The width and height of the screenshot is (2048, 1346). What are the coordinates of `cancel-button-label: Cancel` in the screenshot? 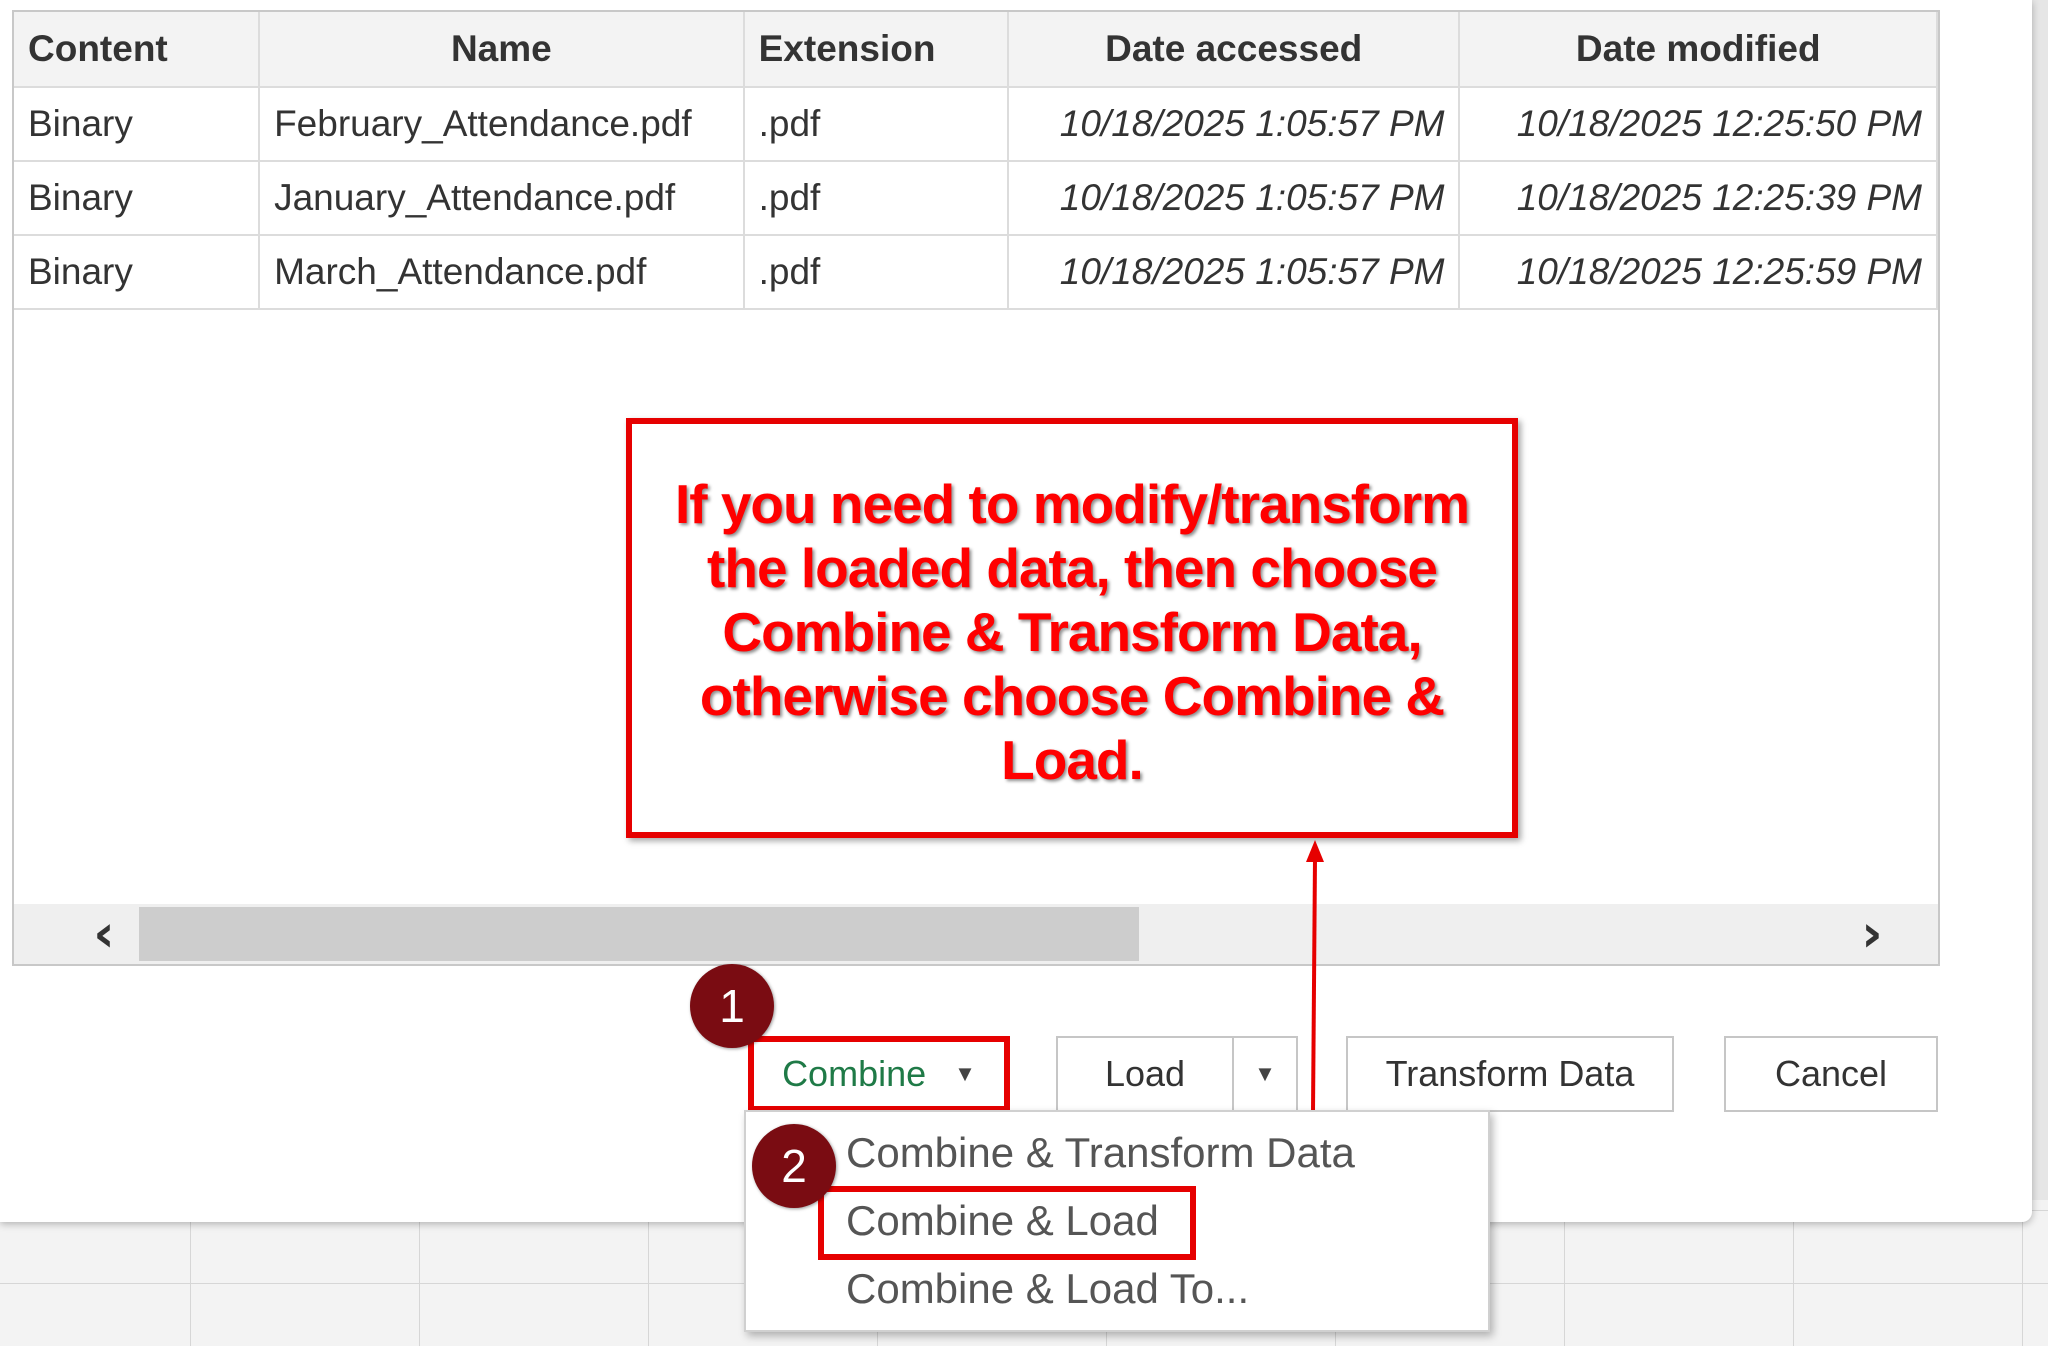 It's located at (1831, 1073).